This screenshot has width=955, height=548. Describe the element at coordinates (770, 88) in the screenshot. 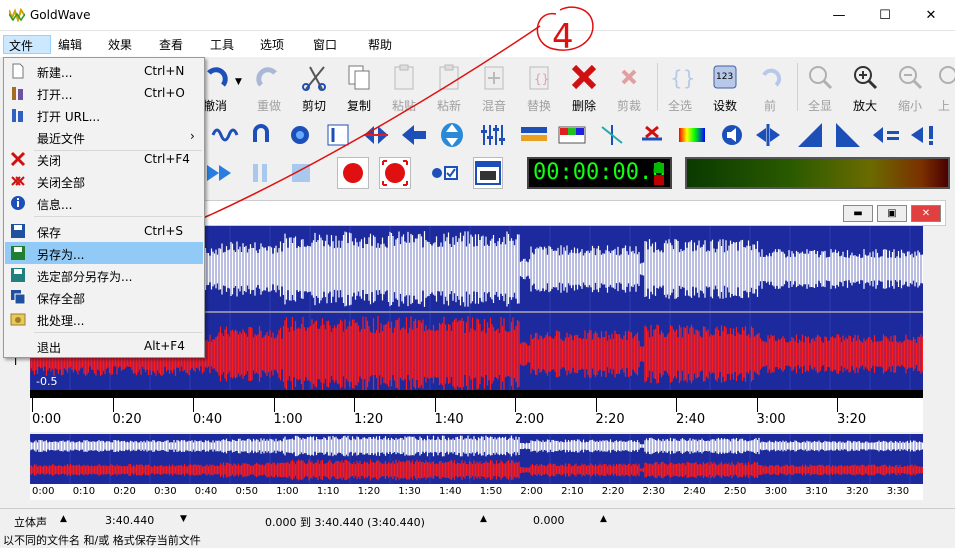

I see `previous-button: 前` at that location.